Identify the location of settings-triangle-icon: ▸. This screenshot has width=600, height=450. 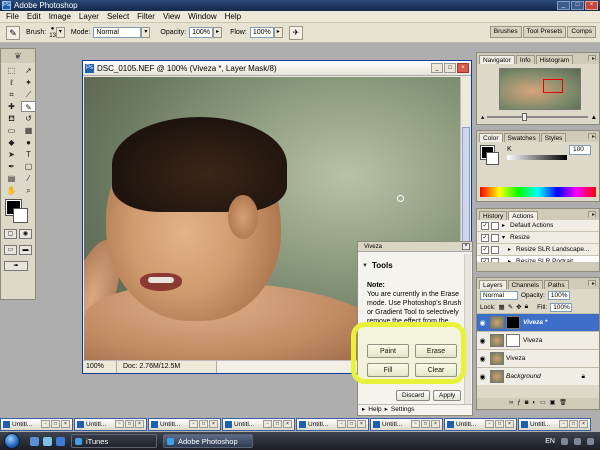
(386, 410).